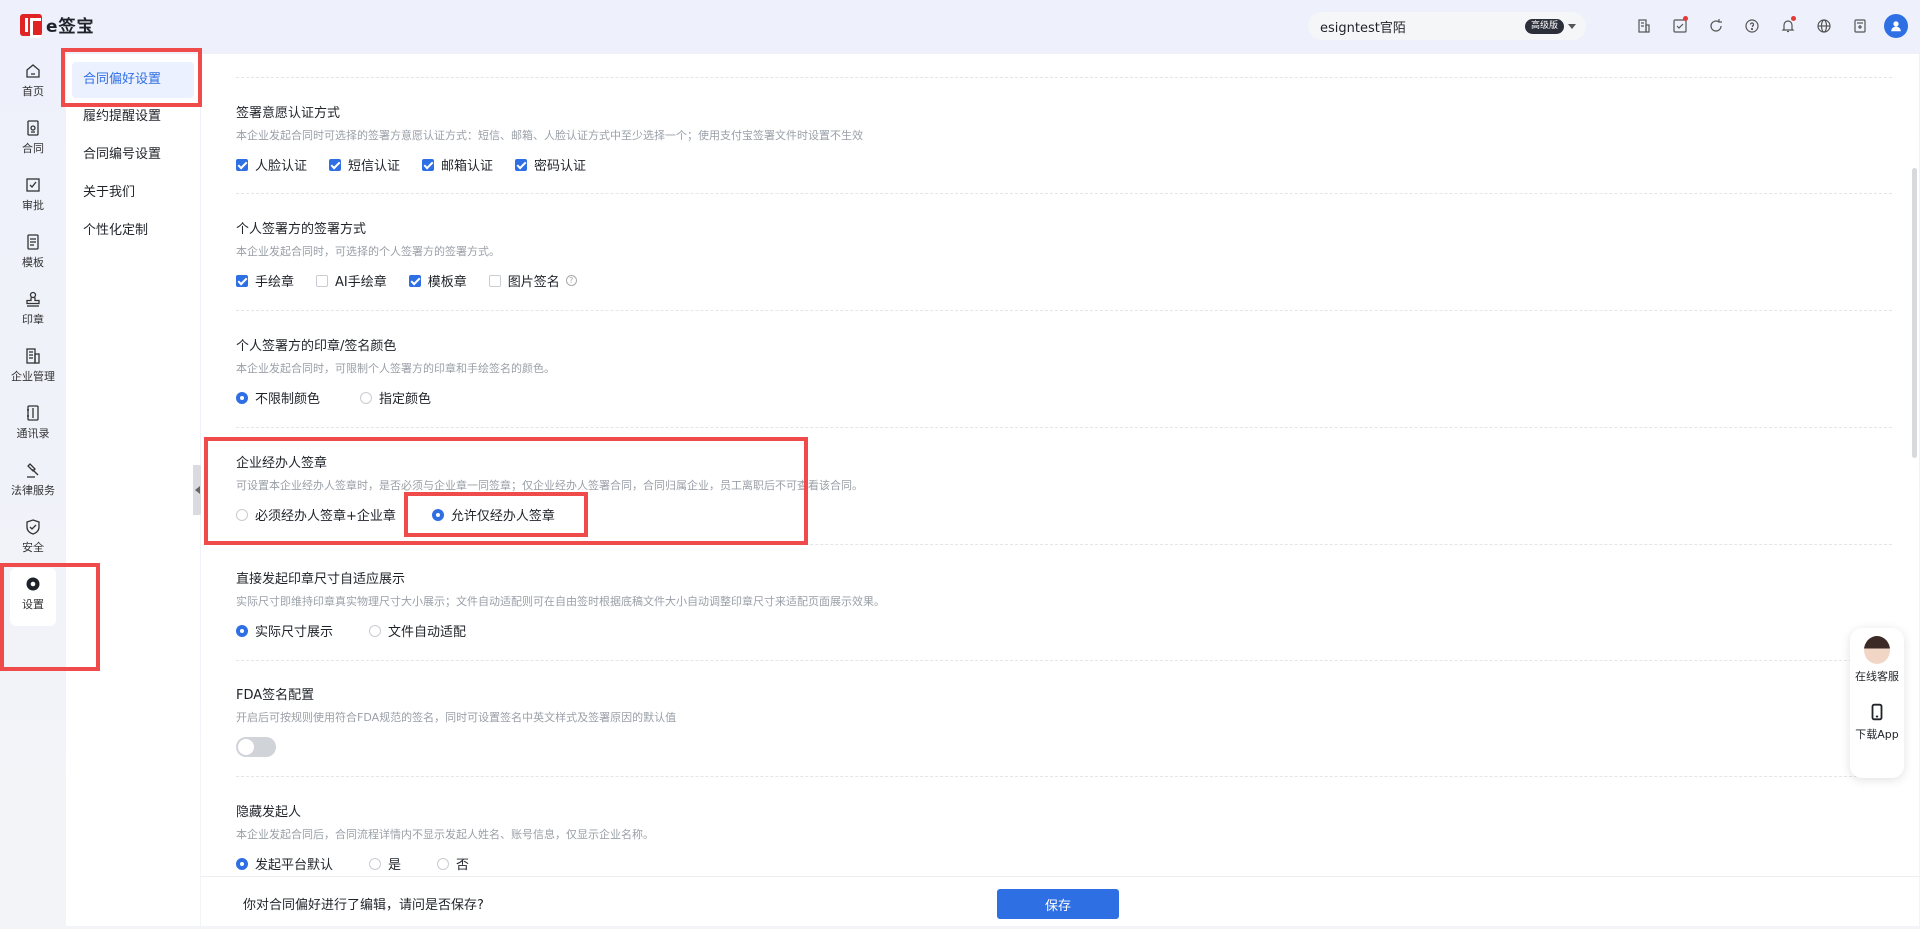  I want to click on checkbox-sms-auth: 短信认证, so click(364, 164).